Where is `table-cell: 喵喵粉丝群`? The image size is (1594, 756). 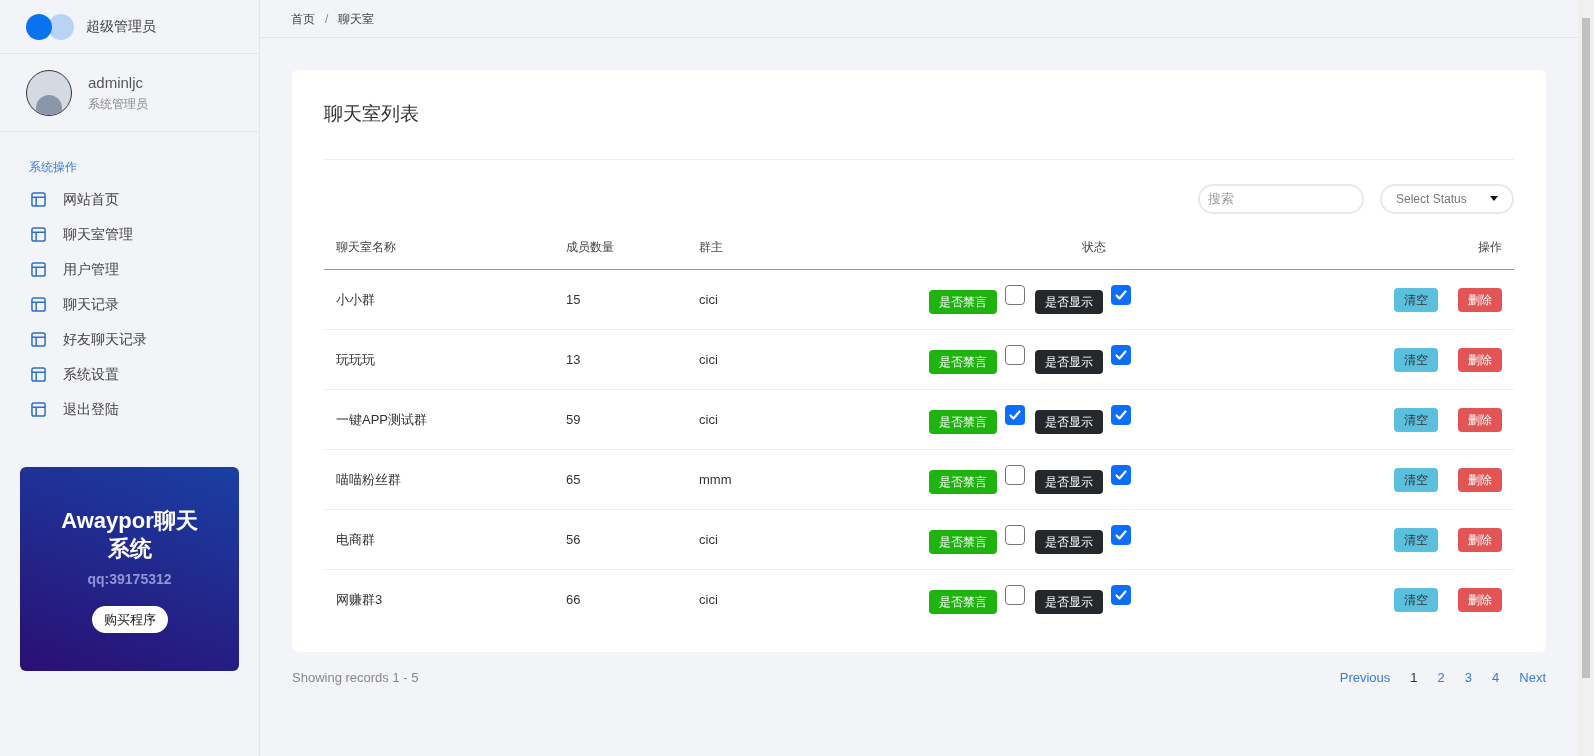
table-cell: 喵喵粉丝群 is located at coordinates (368, 479).